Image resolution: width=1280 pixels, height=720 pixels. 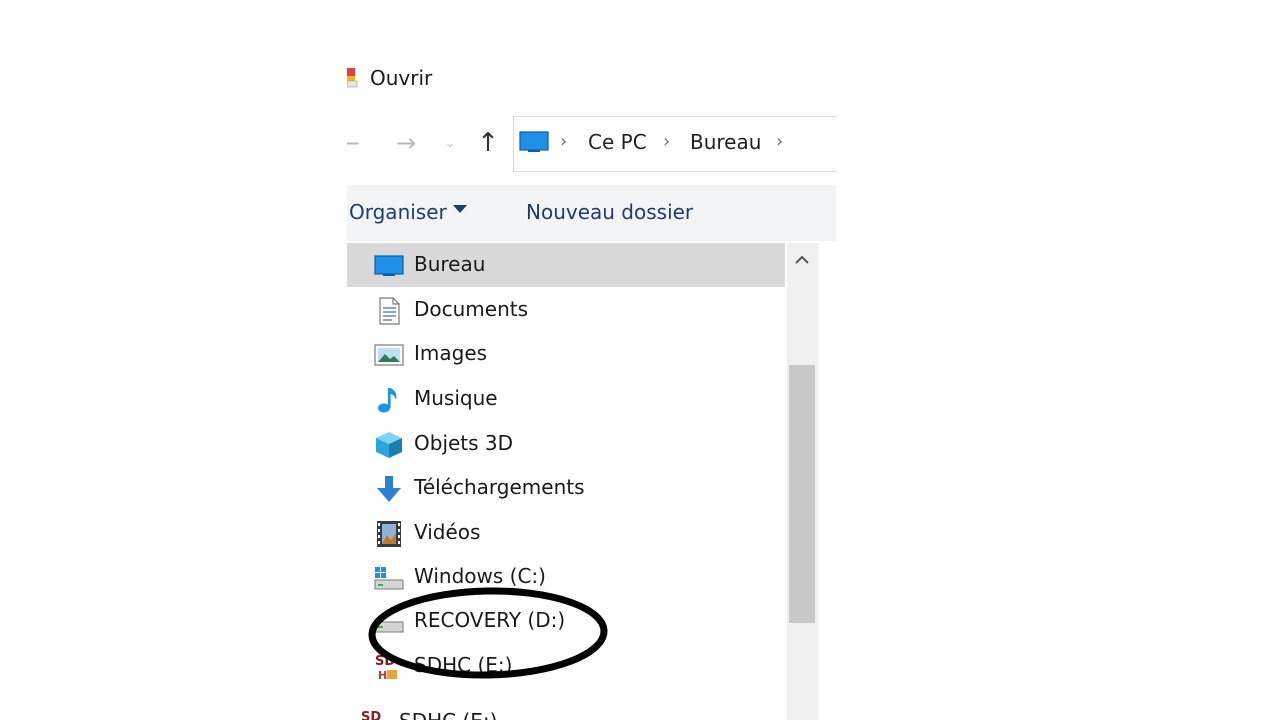 I want to click on sd-card-icon: SD H, so click(x=386, y=668).